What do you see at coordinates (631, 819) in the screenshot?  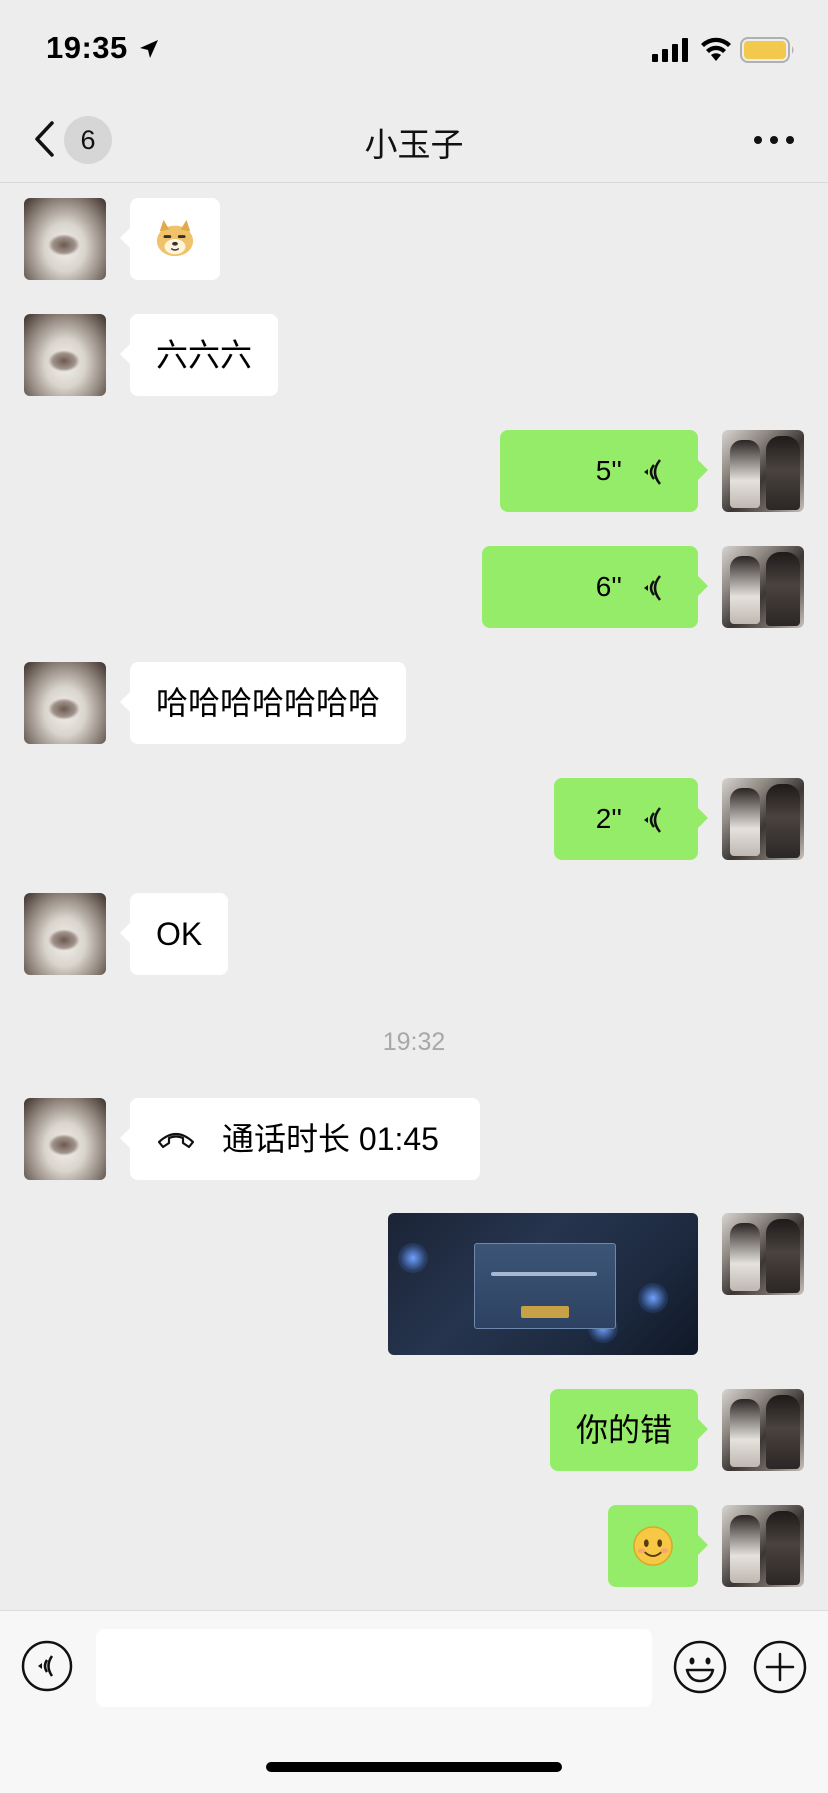 I see `voice-message-bubble: 2''` at bounding box center [631, 819].